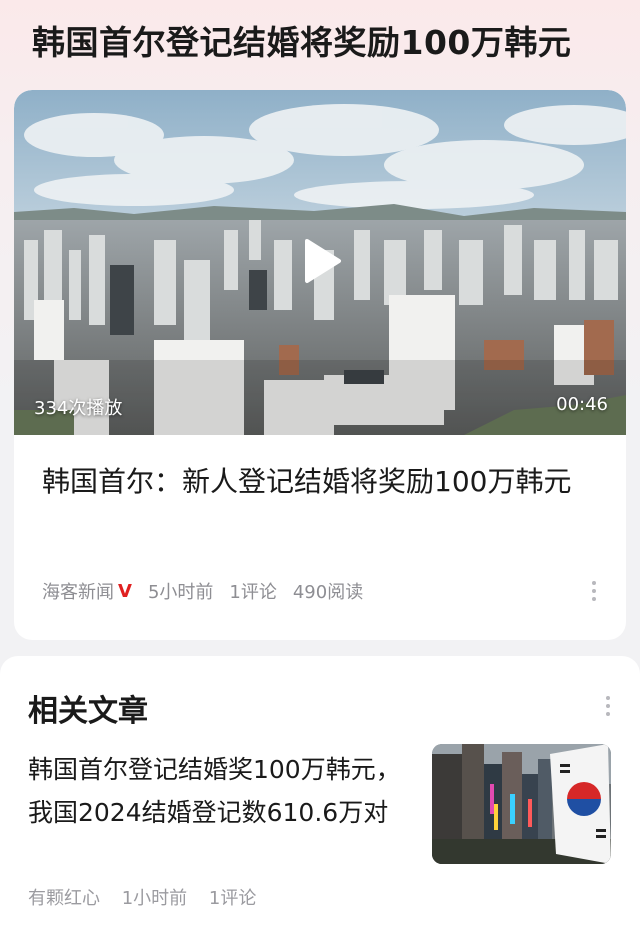 The width and height of the screenshot is (640, 933). I want to click on article-title: 韩国首尔登记结婚奖100万韩元，我国2024结婚登记数610.6万对, so click(218, 791).